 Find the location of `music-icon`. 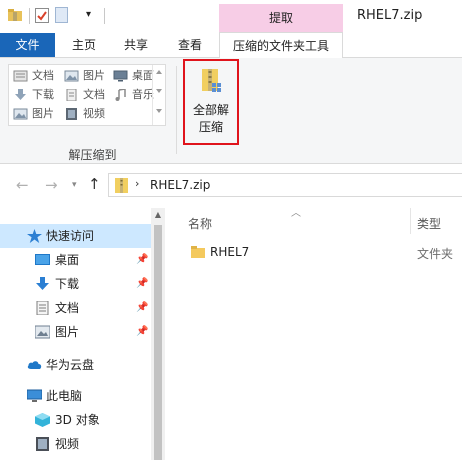

music-icon is located at coordinates (120, 95).